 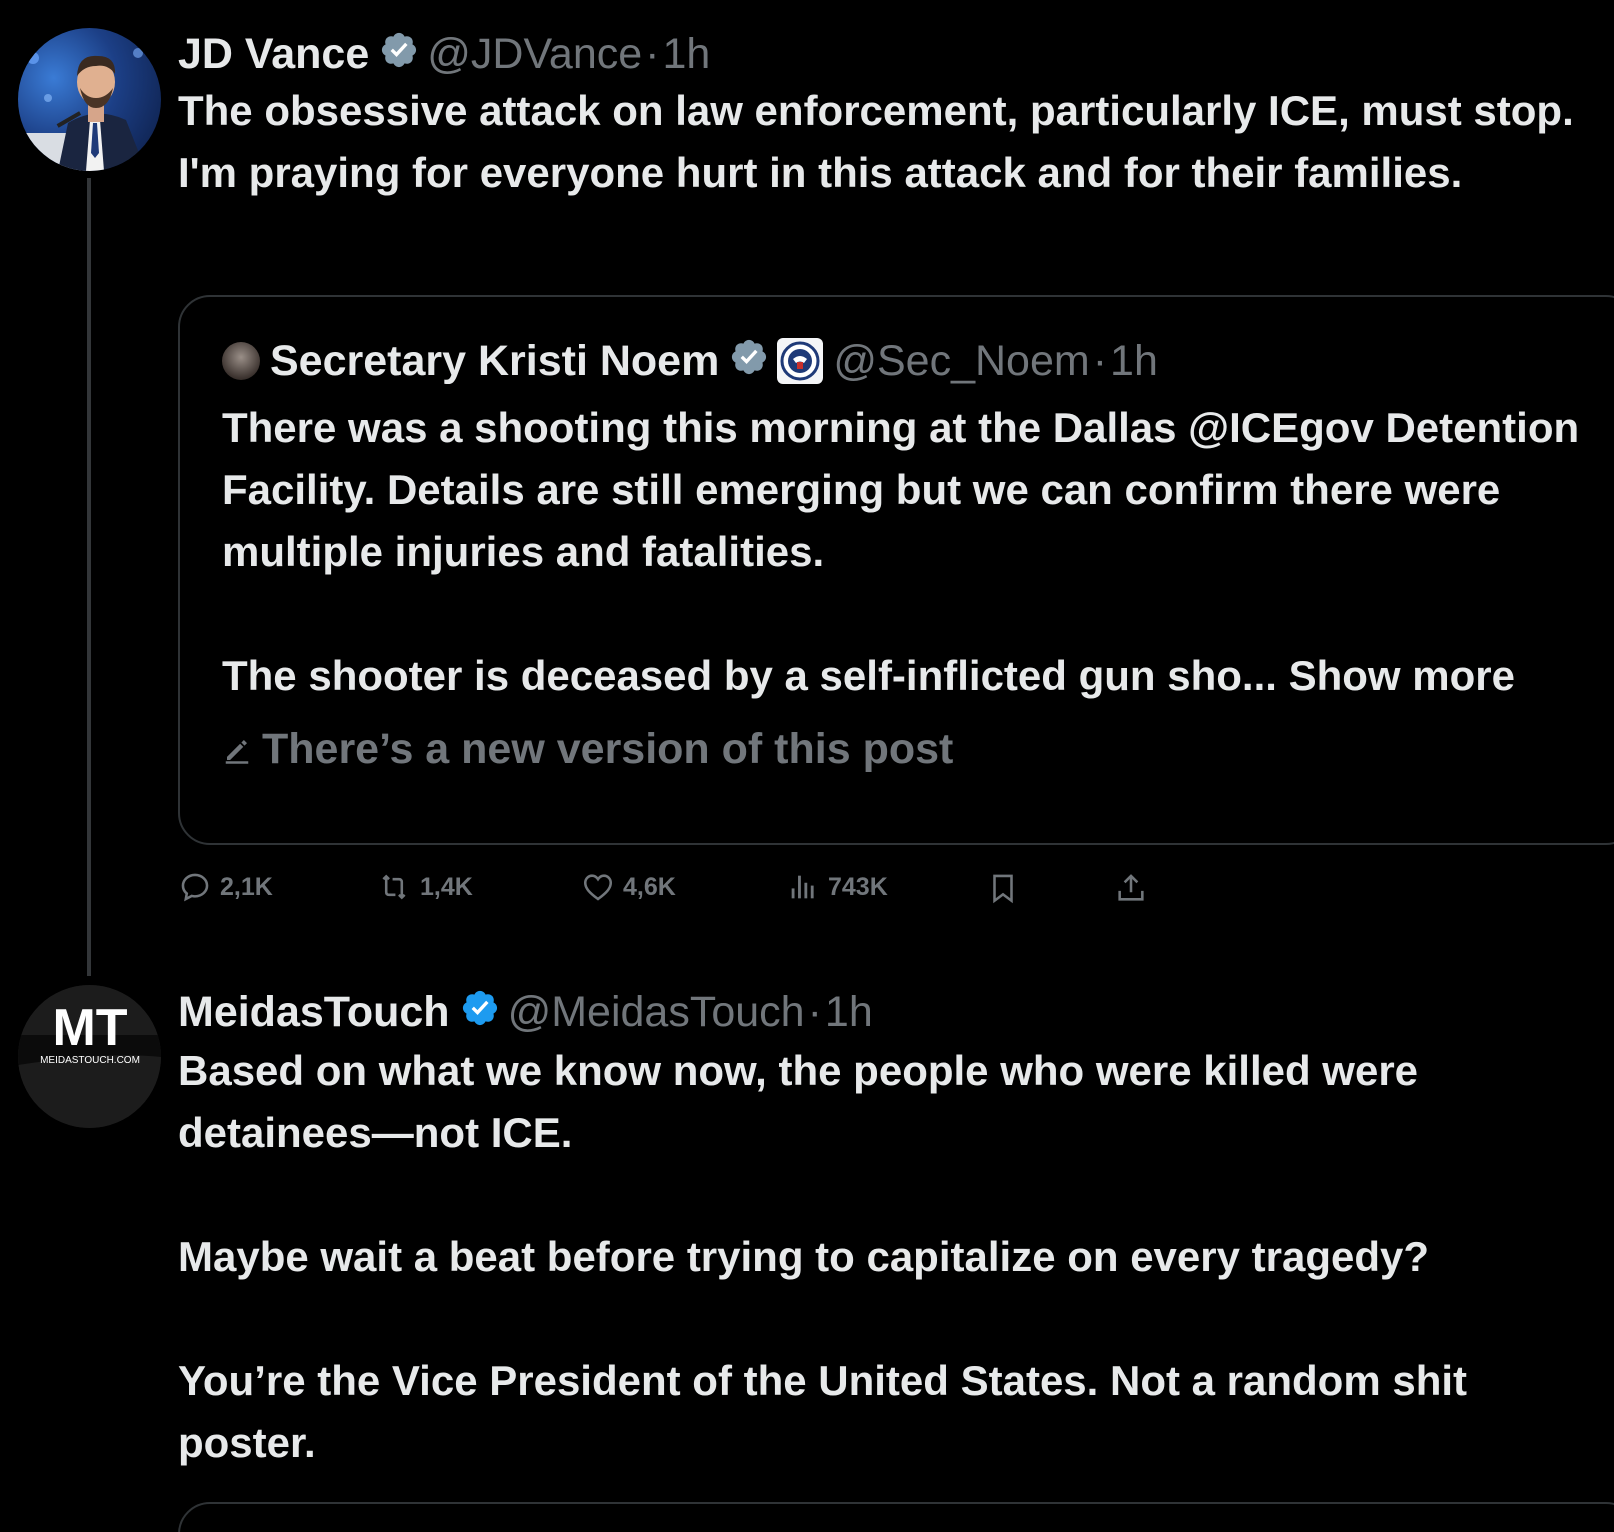 What do you see at coordinates (1131, 887) in the screenshot?
I see `share-icon` at bounding box center [1131, 887].